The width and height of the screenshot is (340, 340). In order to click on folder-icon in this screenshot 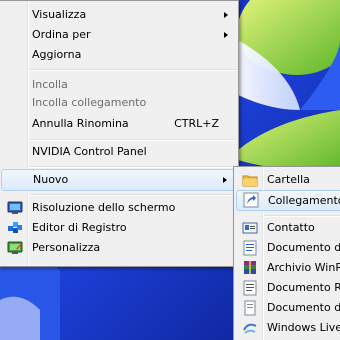, I will do `click(250, 181)`.